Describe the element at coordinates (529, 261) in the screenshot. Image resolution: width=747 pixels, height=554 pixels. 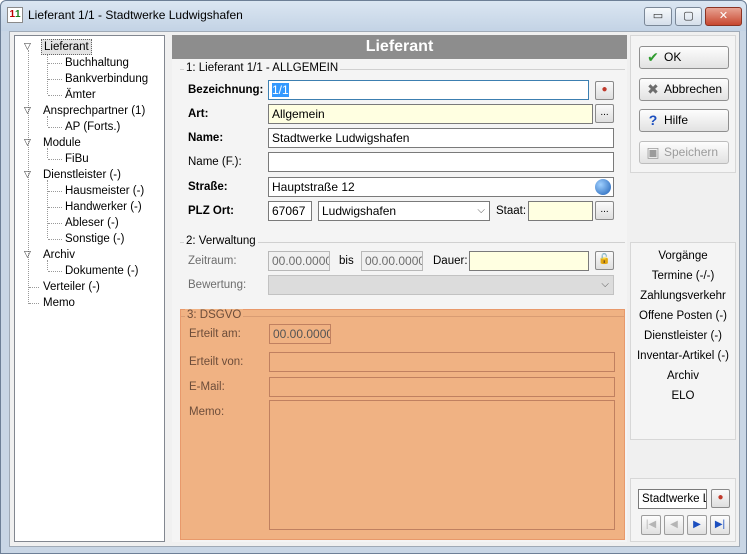
I see `dauer-input` at that location.